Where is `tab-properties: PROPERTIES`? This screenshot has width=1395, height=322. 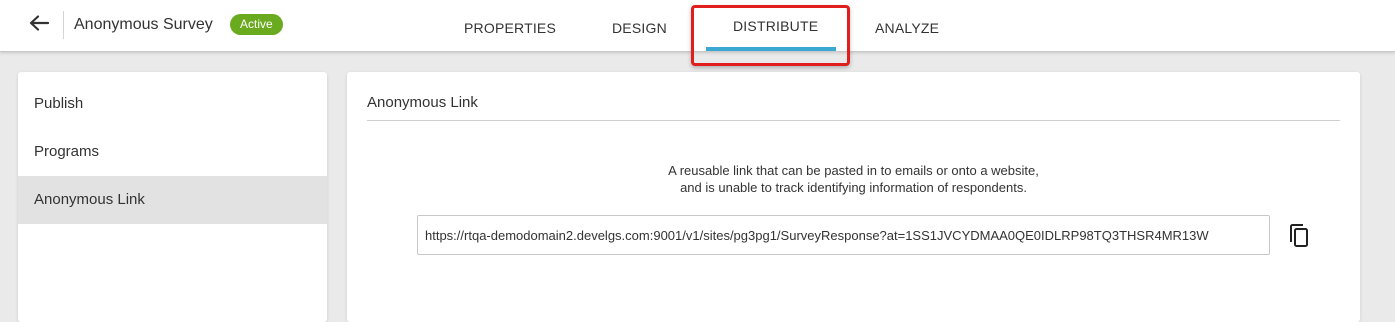 tab-properties: PROPERTIES is located at coordinates (510, 28).